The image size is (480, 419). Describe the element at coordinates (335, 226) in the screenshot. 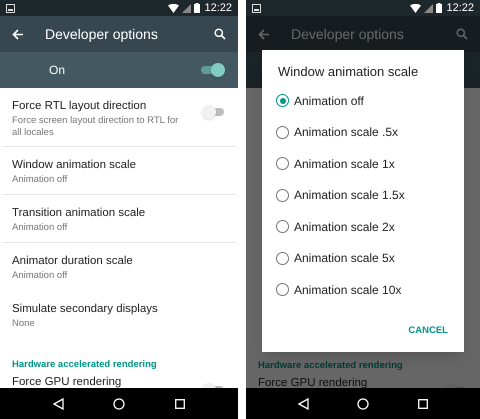

I see `radio-option: Animation scale 2x` at that location.